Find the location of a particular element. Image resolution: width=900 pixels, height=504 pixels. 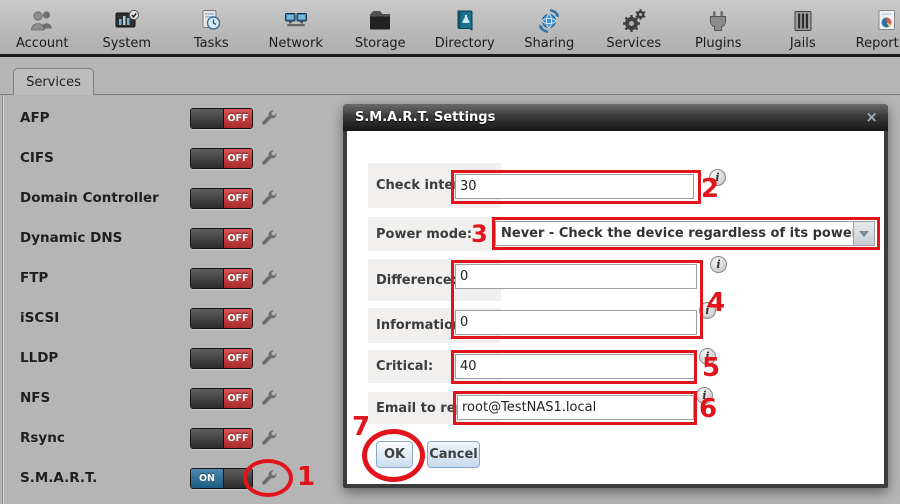

ok-button: OK is located at coordinates (394, 454).